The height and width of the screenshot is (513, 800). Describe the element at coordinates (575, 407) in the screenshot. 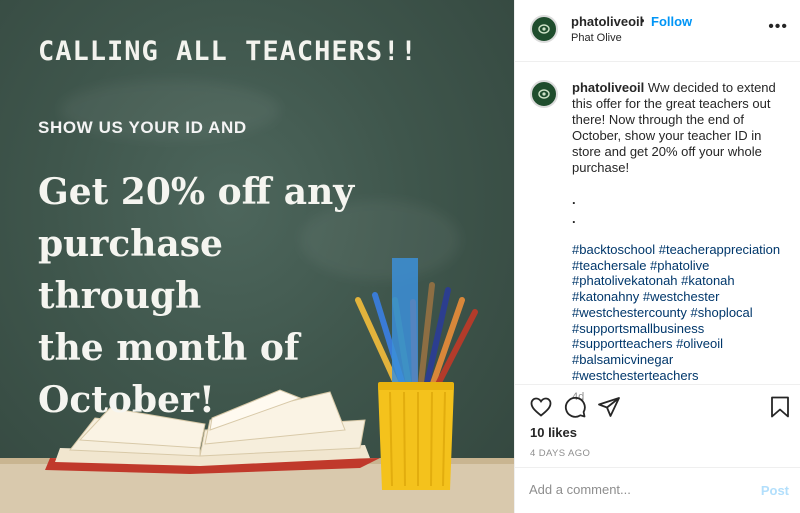

I see `comment-icon` at that location.